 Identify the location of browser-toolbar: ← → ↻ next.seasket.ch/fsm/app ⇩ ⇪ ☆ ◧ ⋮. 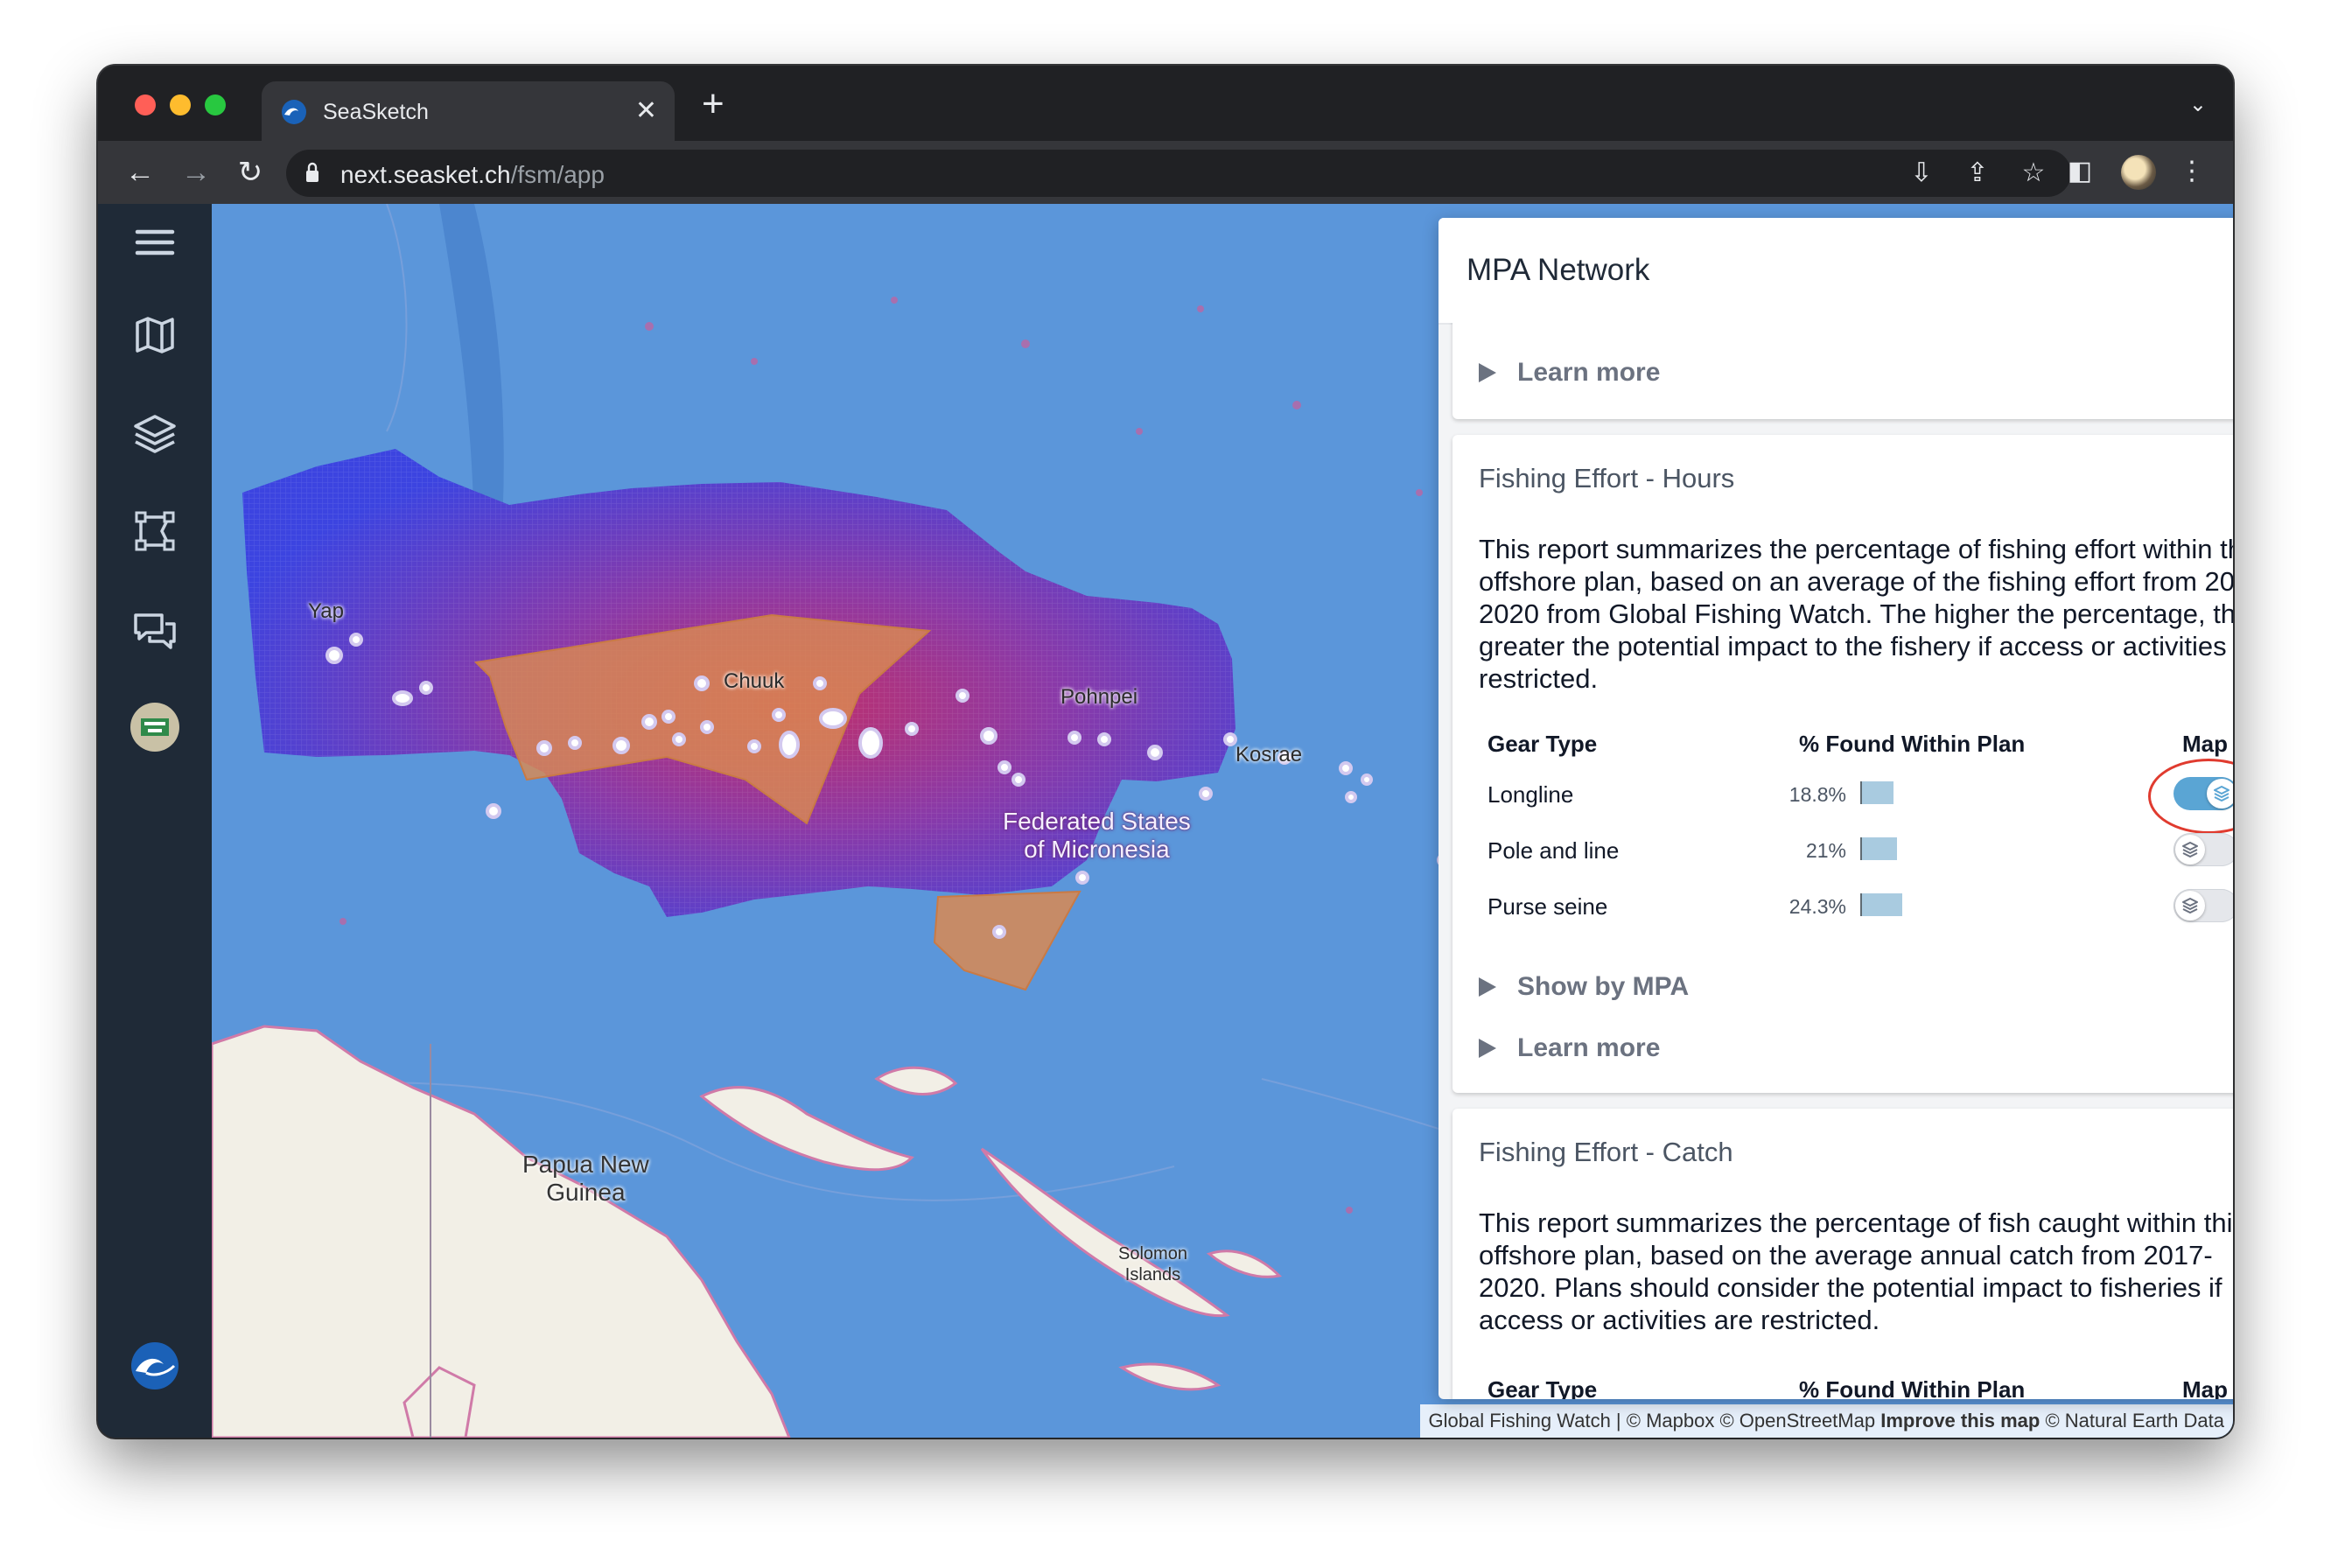
(1165, 173).